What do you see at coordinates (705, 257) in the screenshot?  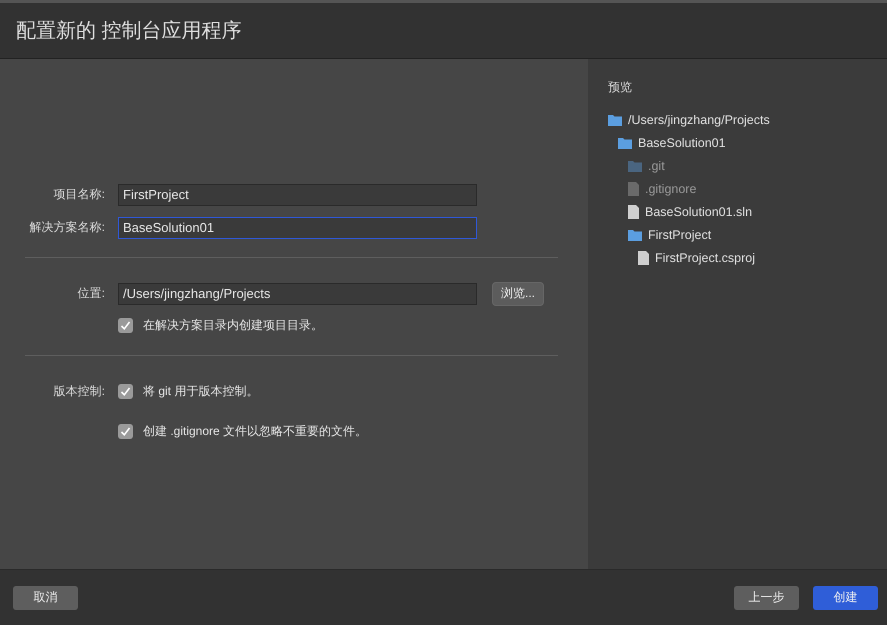 I see `tree-item-label: FirstProject.csproj` at bounding box center [705, 257].